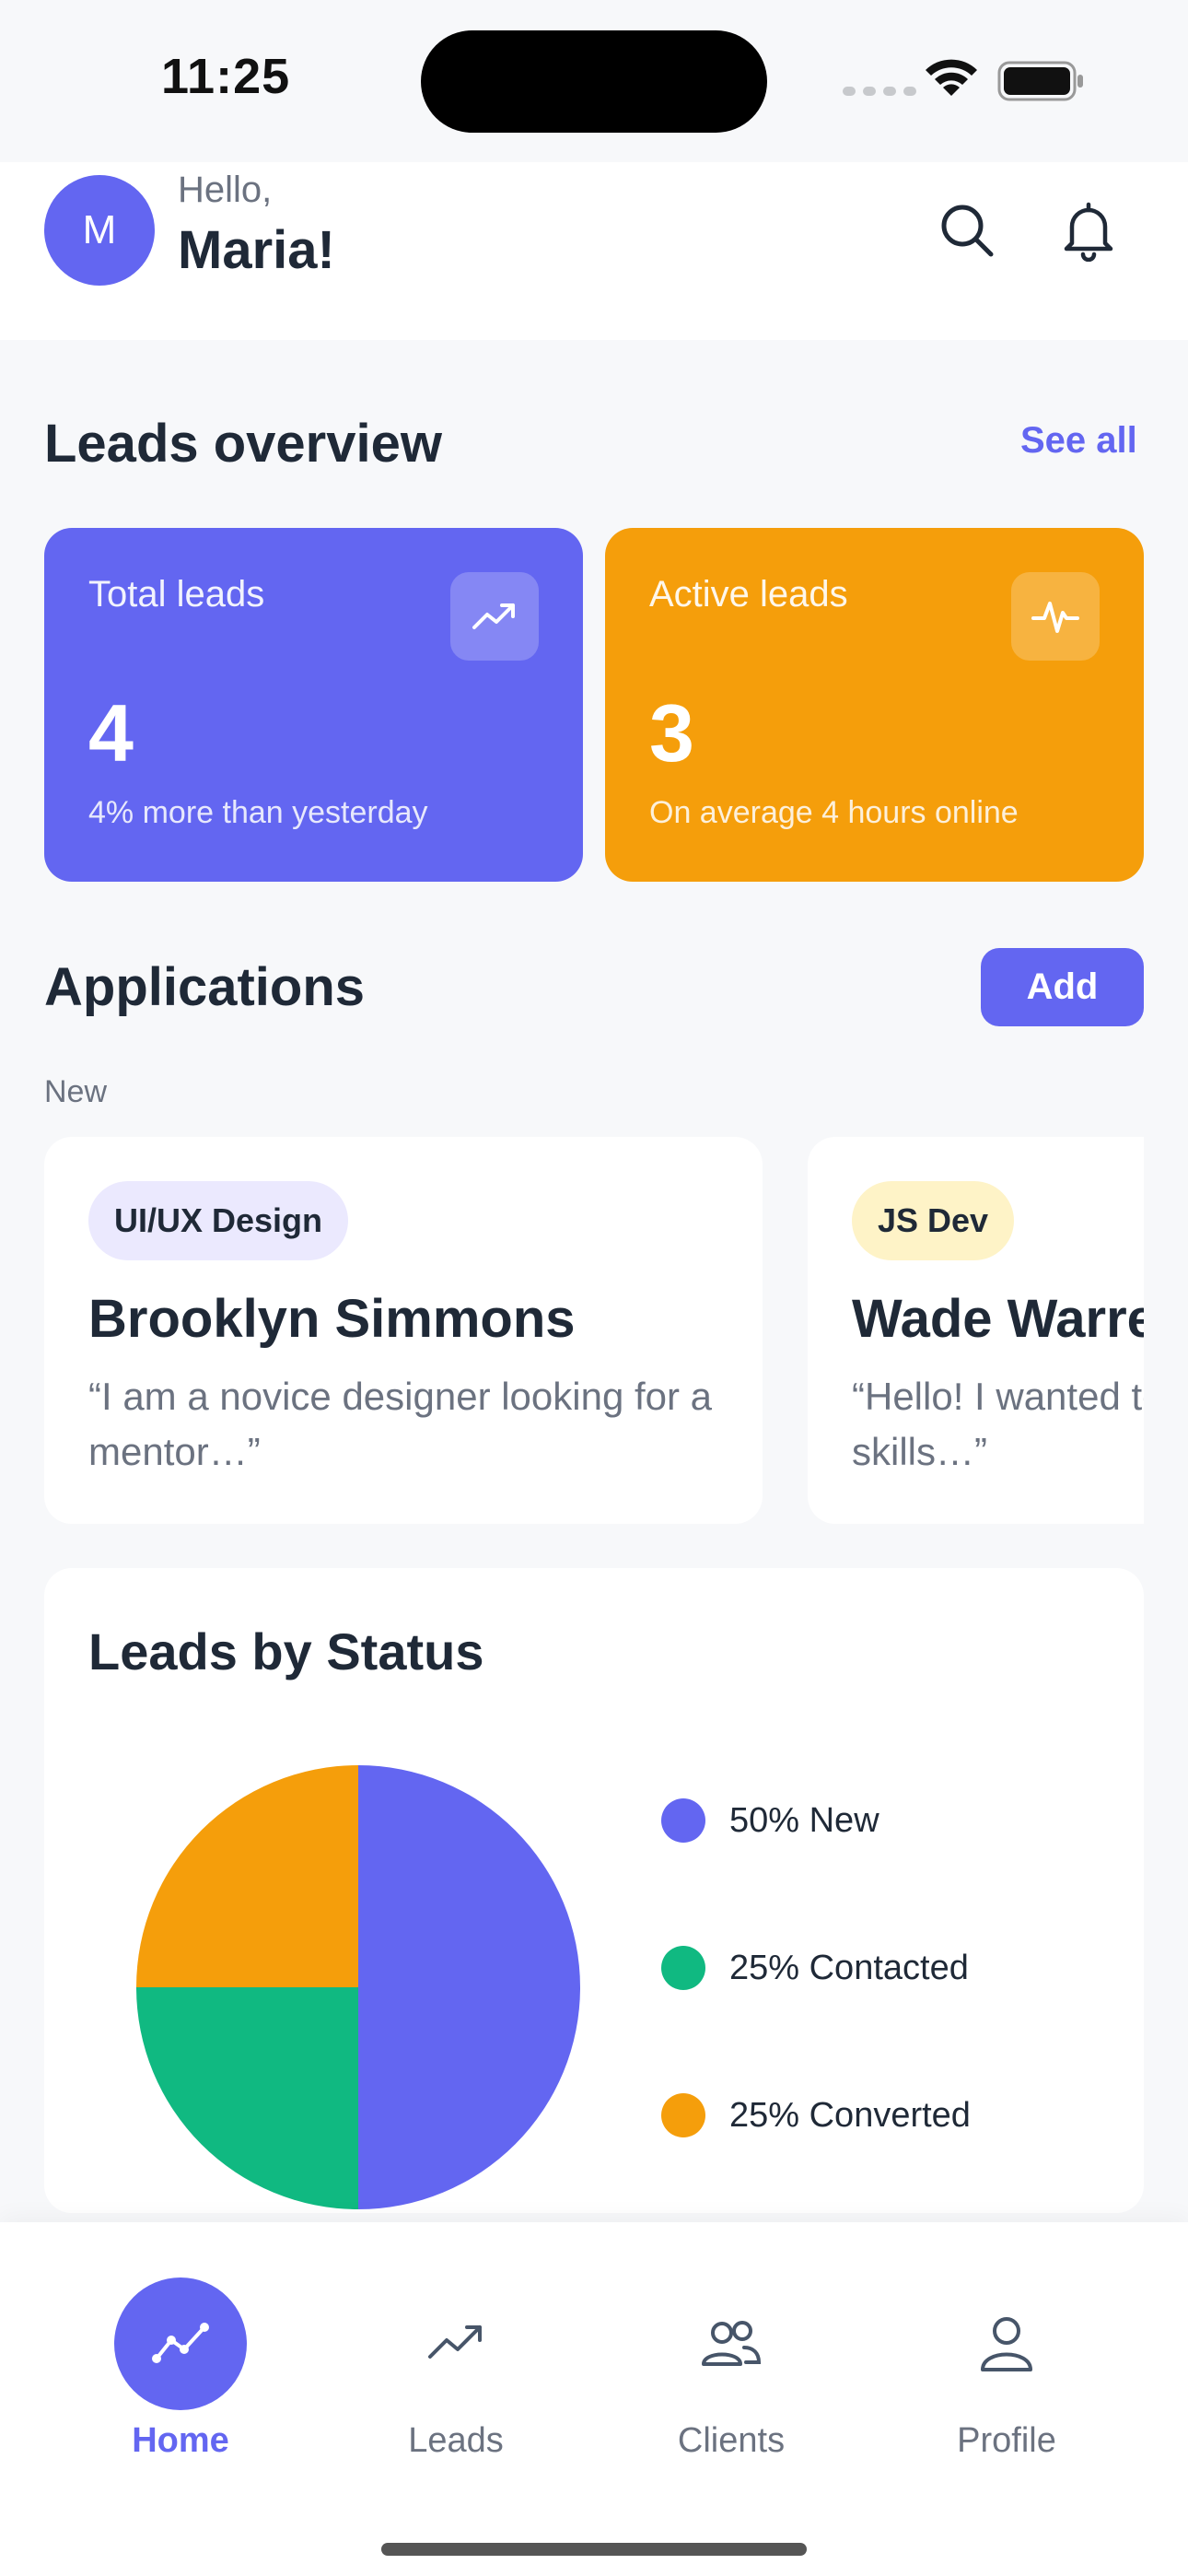 This screenshot has height=2576, width=1188. What do you see at coordinates (879, 91) in the screenshot?
I see `cellular-signal-icon` at bounding box center [879, 91].